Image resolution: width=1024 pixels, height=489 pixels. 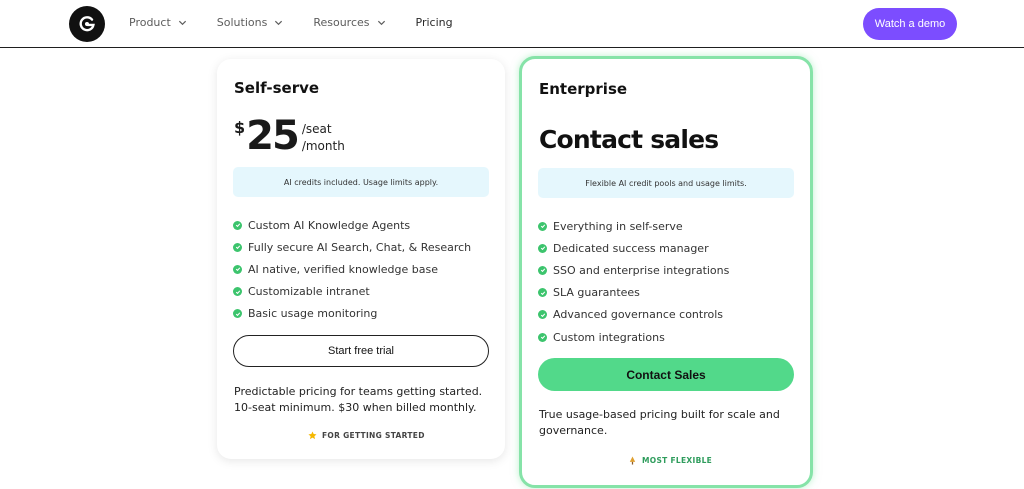 What do you see at coordinates (361, 182) in the screenshot?
I see `usage-note: AI credits included. Usage limits apply.` at bounding box center [361, 182].